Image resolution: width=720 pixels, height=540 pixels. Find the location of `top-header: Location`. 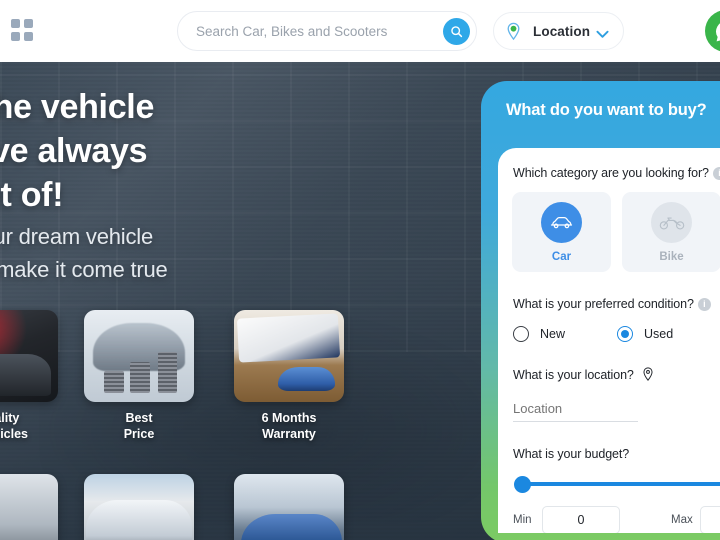

top-header: Location is located at coordinates (360, 31).